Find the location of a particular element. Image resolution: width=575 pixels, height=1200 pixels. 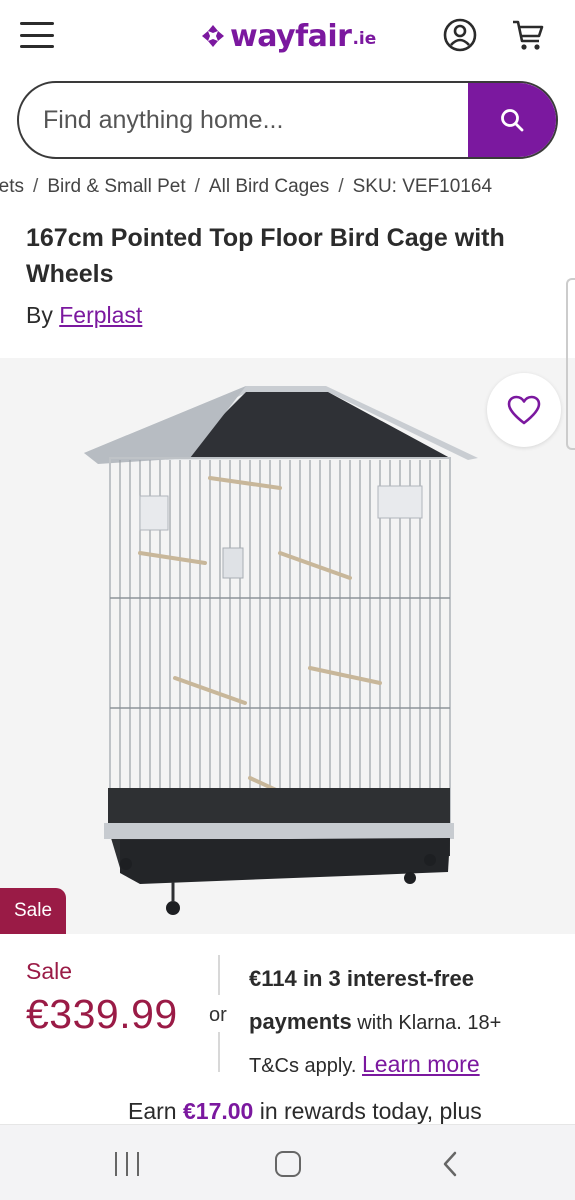

rewards-suffix: in rewards today, plus is located at coordinates (370, 1111).